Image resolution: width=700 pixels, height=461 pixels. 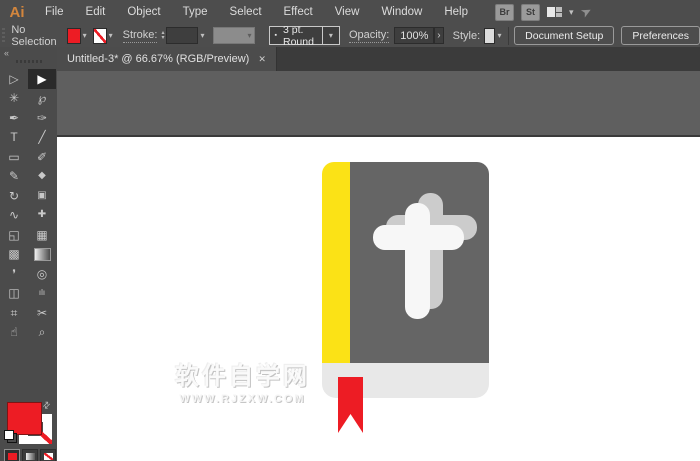 I want to click on stepper-down-icon: ▾, so click(x=162, y=38).